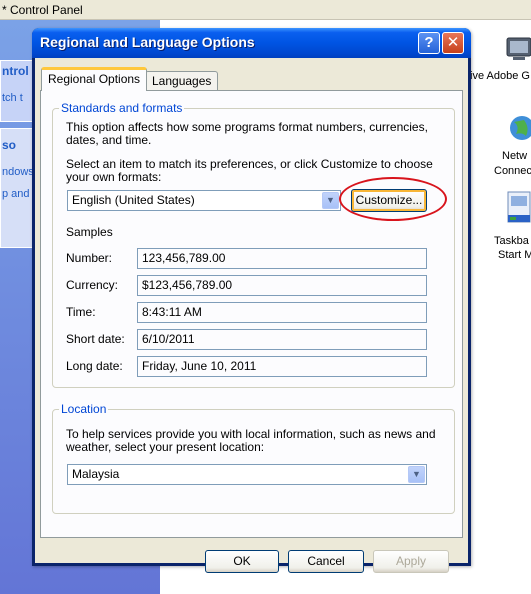  What do you see at coordinates (182, 81) in the screenshot?
I see `tab-languages: Languages` at bounding box center [182, 81].